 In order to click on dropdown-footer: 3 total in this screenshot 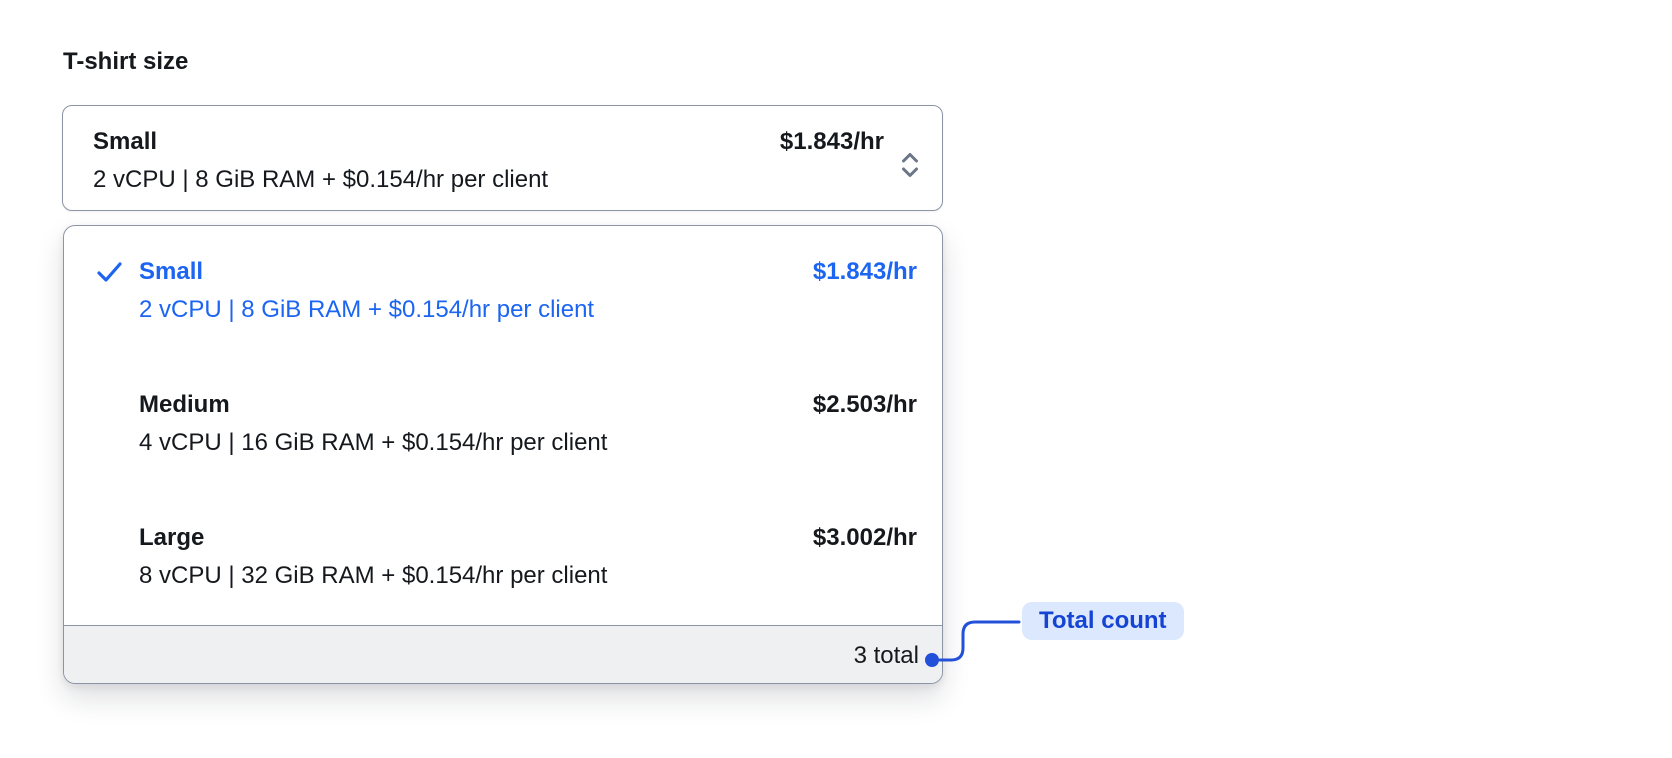, I will do `click(503, 654)`.